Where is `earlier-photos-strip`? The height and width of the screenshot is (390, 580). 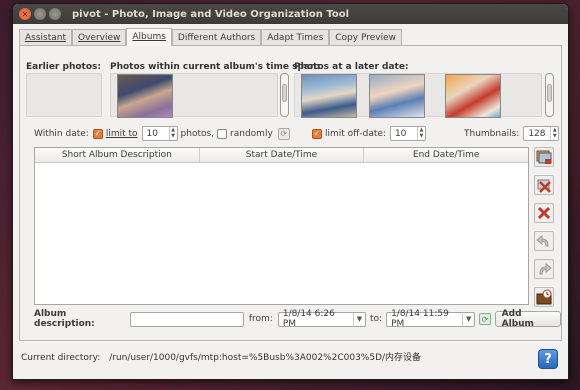
earlier-photos-strip is located at coordinates (64, 95).